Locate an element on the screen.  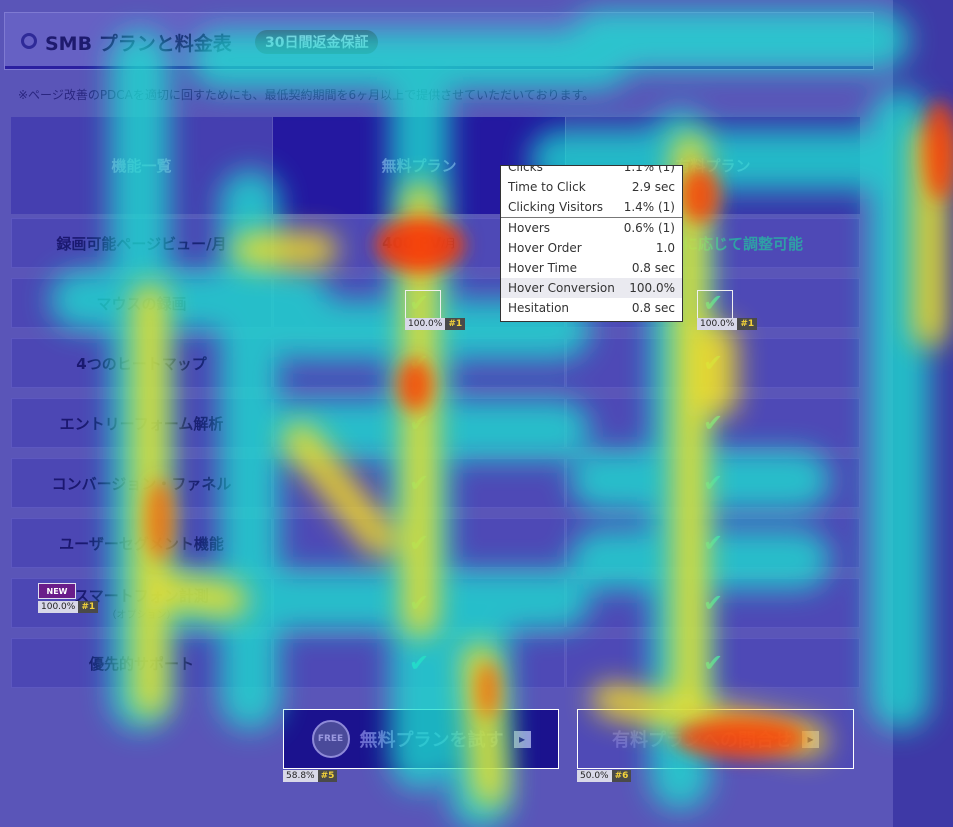
page-right-margin is located at coordinates (923, 413).